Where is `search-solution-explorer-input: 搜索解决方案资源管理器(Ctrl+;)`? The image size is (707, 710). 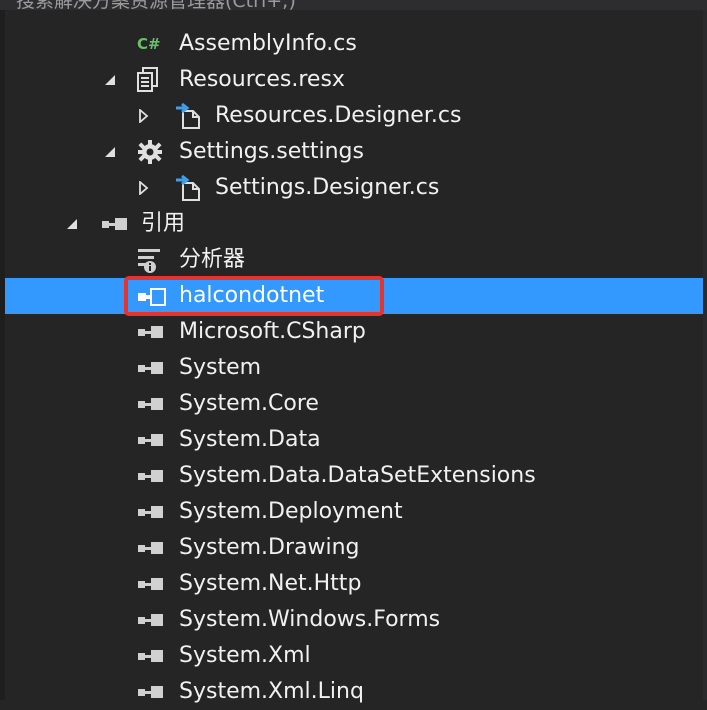 search-solution-explorer-input: 搜索解决方案资源管理器(Ctrl+;) is located at coordinates (353, 5).